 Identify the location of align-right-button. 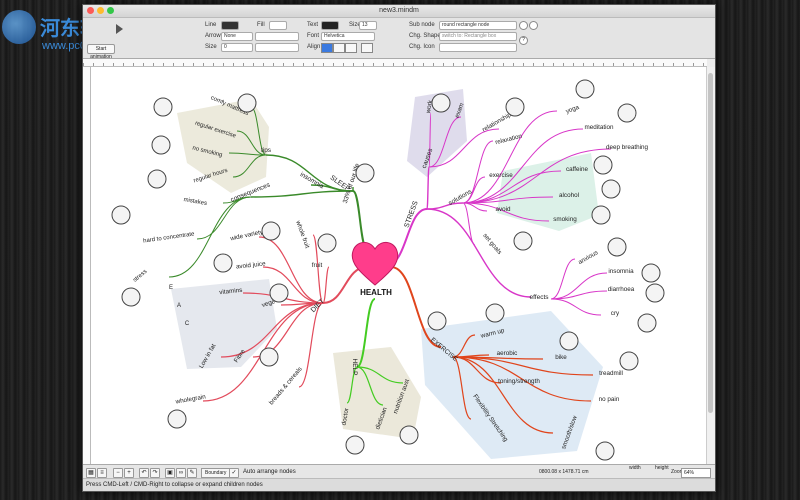
(351, 48).